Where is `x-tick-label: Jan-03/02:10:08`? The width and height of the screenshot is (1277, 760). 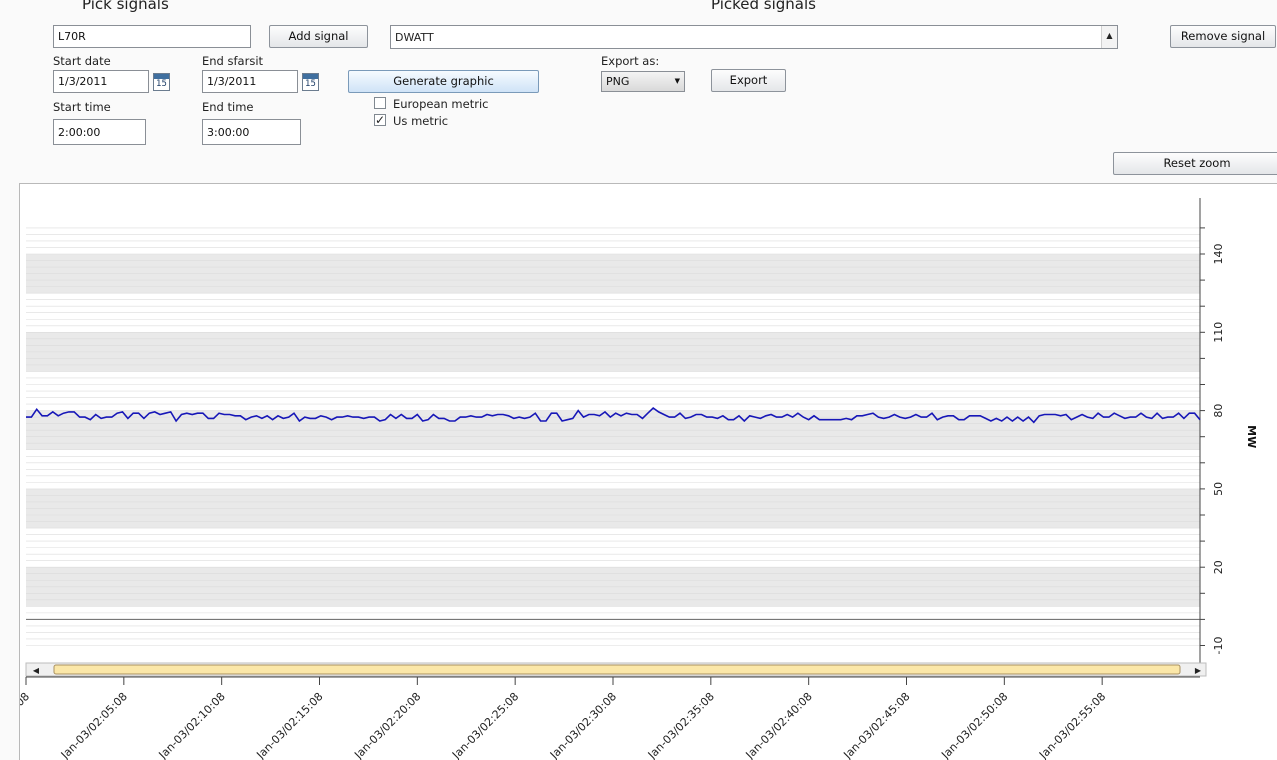 x-tick-label: Jan-03/02:10:08 is located at coordinates (192, 725).